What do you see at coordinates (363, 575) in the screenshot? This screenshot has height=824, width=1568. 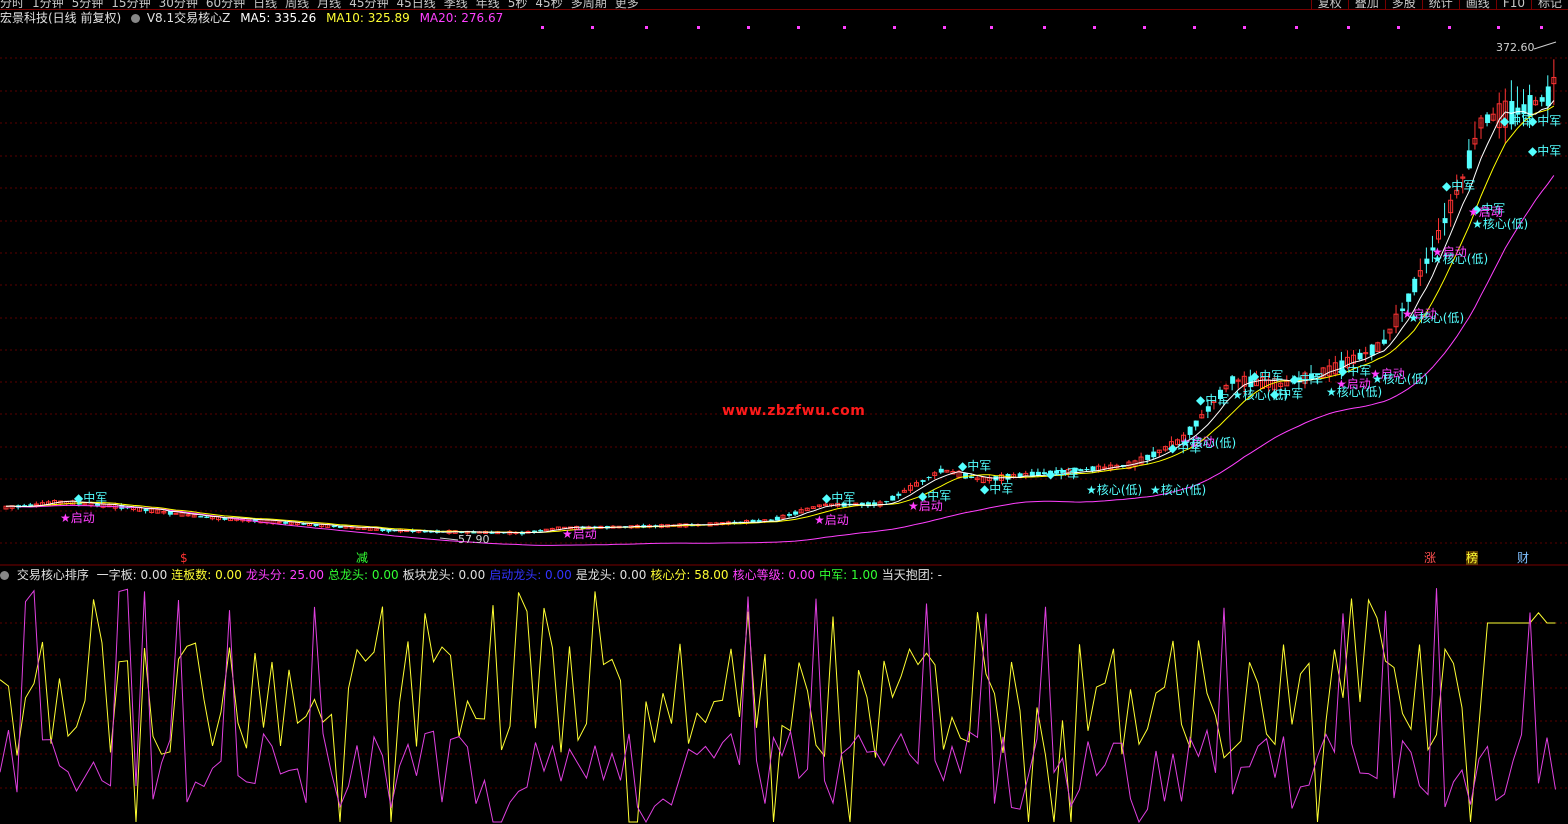 I see `indicator-value-3: 总龙头: 0.00` at bounding box center [363, 575].